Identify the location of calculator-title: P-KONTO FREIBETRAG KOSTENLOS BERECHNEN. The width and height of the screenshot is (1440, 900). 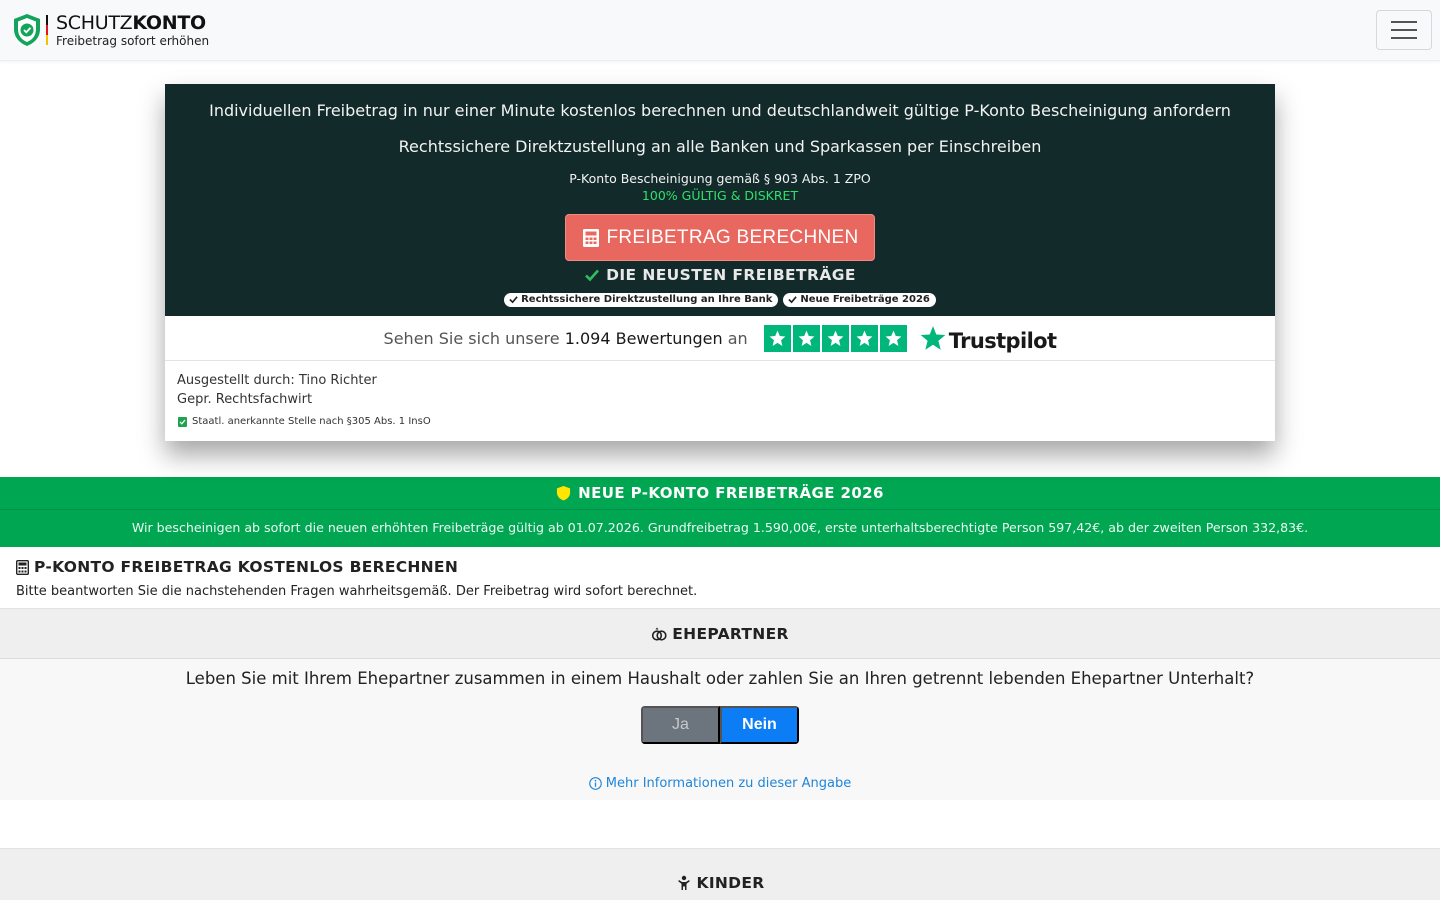
(720, 567).